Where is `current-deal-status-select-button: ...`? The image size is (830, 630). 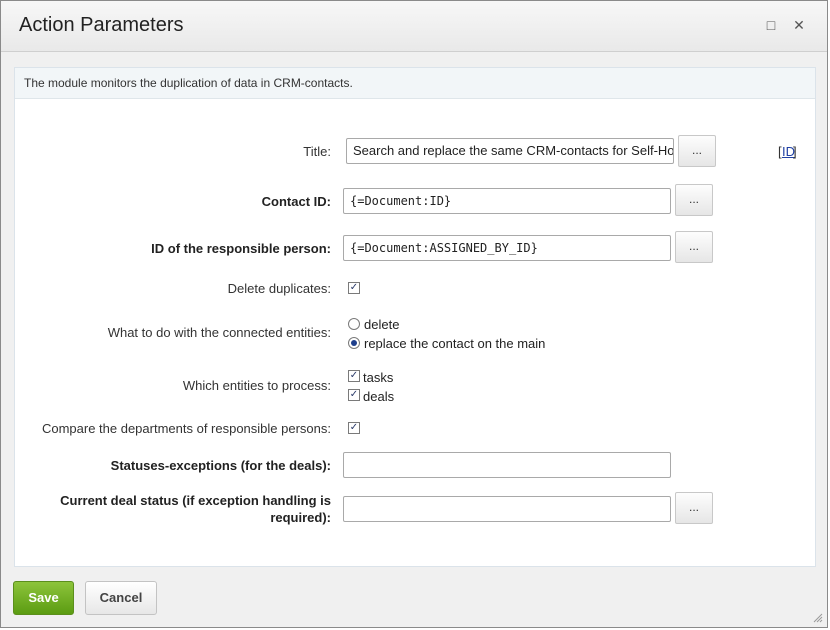
current-deal-status-select-button: ... is located at coordinates (694, 508).